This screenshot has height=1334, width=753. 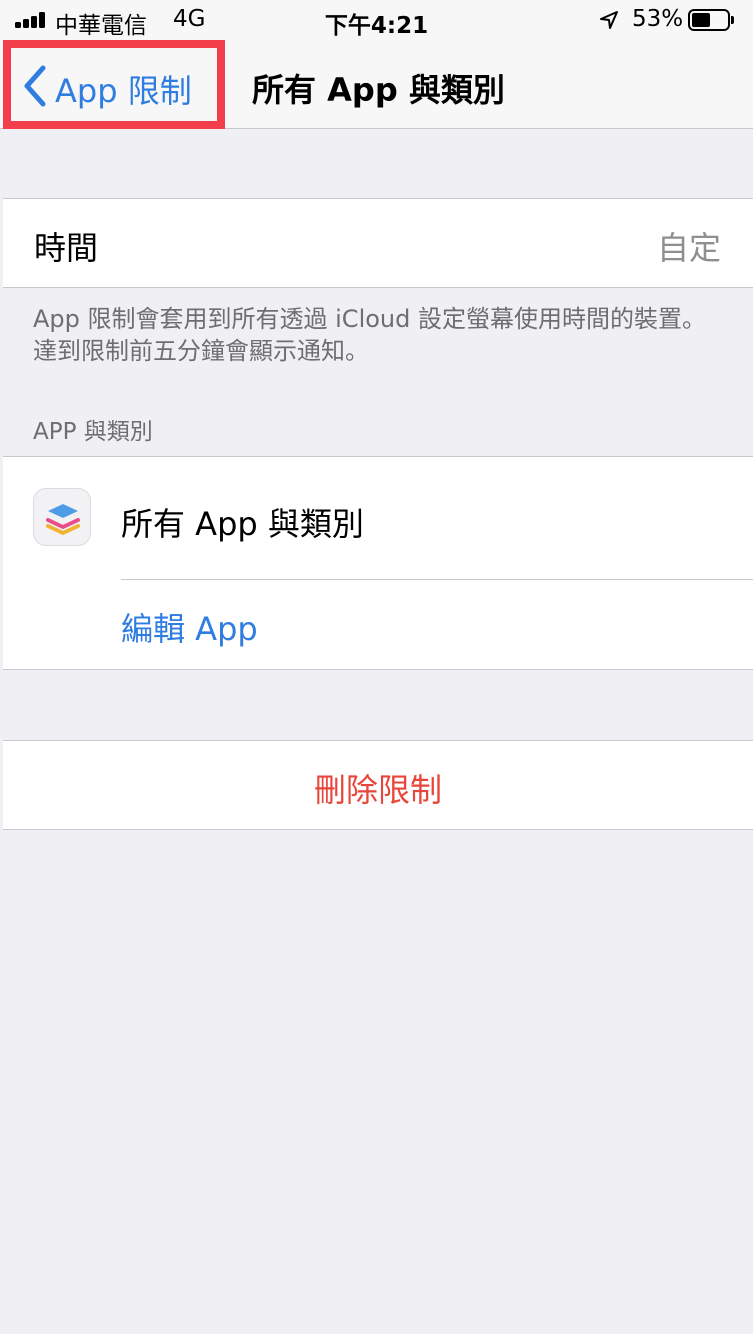 I want to click on battery-icon, so click(x=711, y=20).